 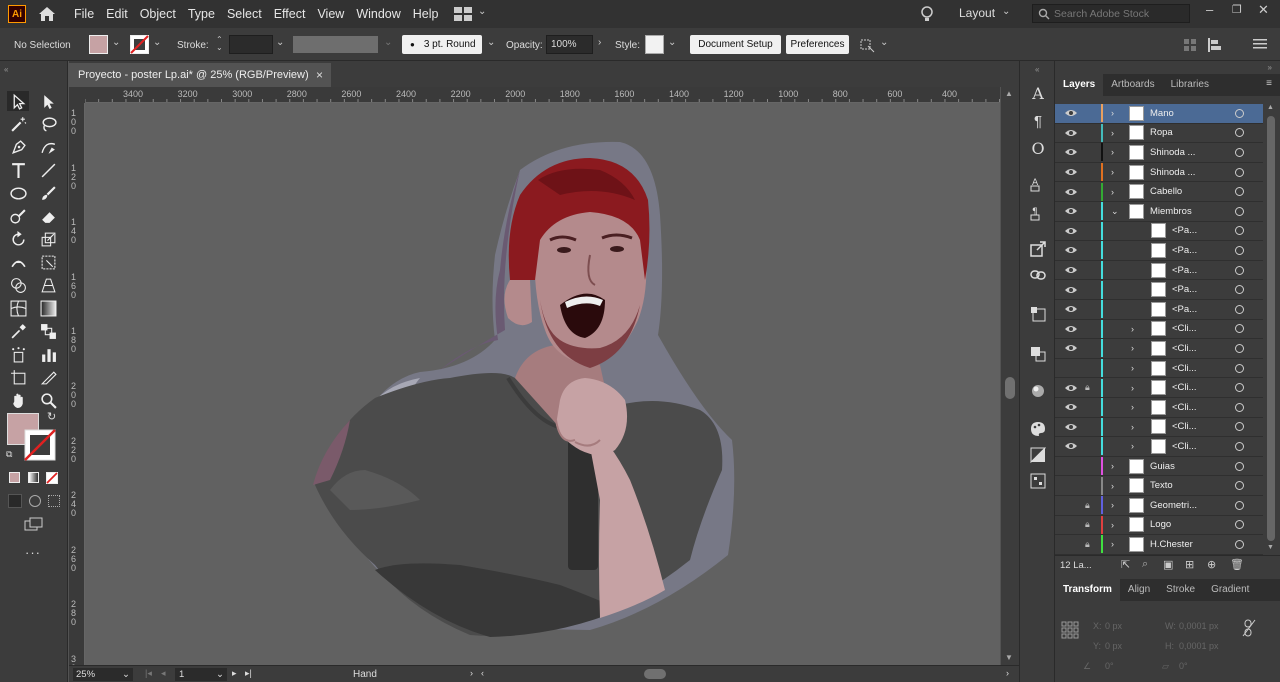 I want to click on status-menu-icon: ›, so click(x=471, y=673).